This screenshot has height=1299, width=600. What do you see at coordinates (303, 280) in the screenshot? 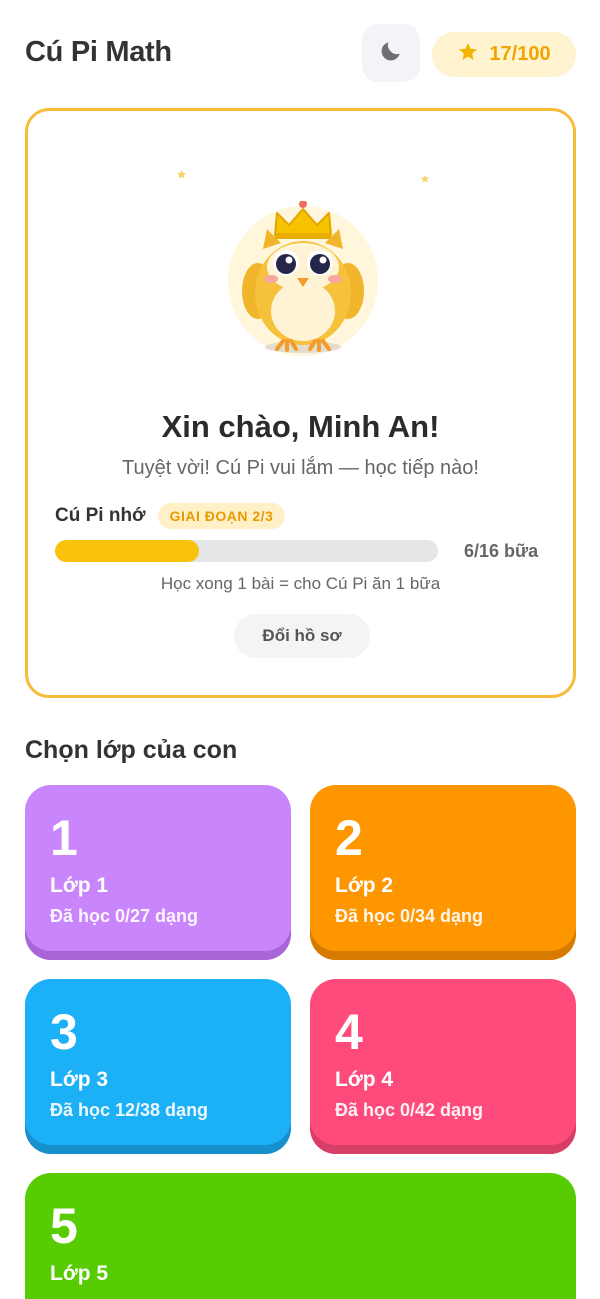
I see `owl-mascot` at bounding box center [303, 280].